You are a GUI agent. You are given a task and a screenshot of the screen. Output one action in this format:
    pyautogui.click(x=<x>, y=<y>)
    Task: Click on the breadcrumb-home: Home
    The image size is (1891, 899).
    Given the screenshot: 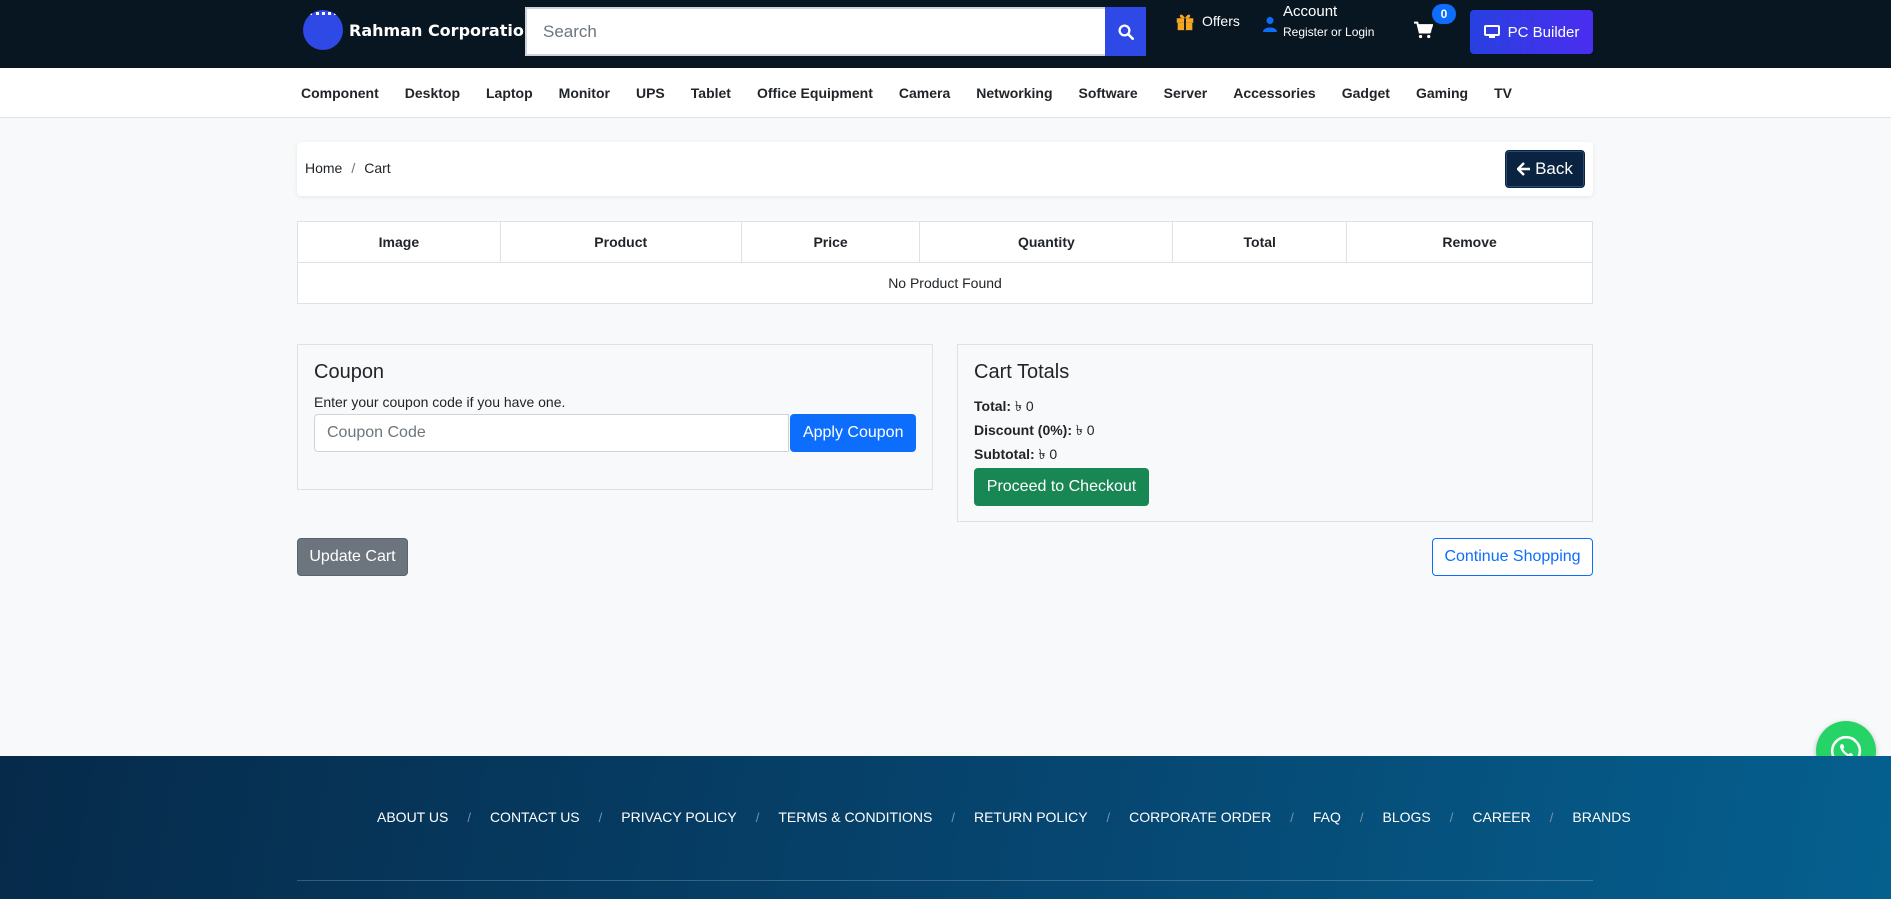 What is the action you would take?
    pyautogui.click(x=323, y=168)
    